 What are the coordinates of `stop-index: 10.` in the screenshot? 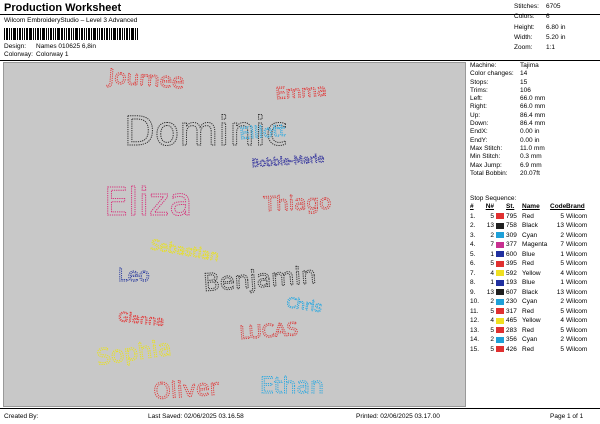 It's located at (475, 301).